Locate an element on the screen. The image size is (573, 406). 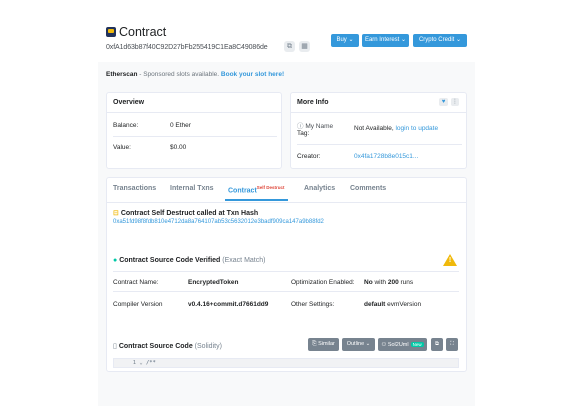
warning-icon: ⊟ is located at coordinates (116, 213).